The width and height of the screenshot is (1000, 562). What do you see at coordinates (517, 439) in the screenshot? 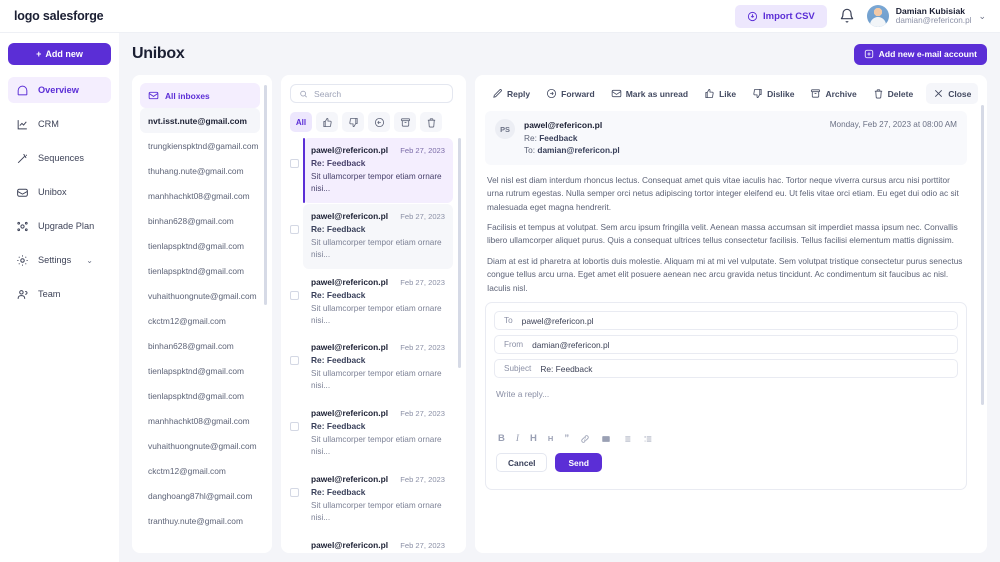
I see `italic-icon: I` at bounding box center [517, 439].